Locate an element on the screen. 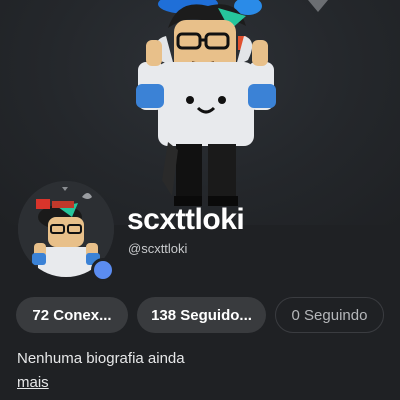 Image resolution: width=400 pixels, height=400 pixels. heart-icon is located at coordinates (318, 6).